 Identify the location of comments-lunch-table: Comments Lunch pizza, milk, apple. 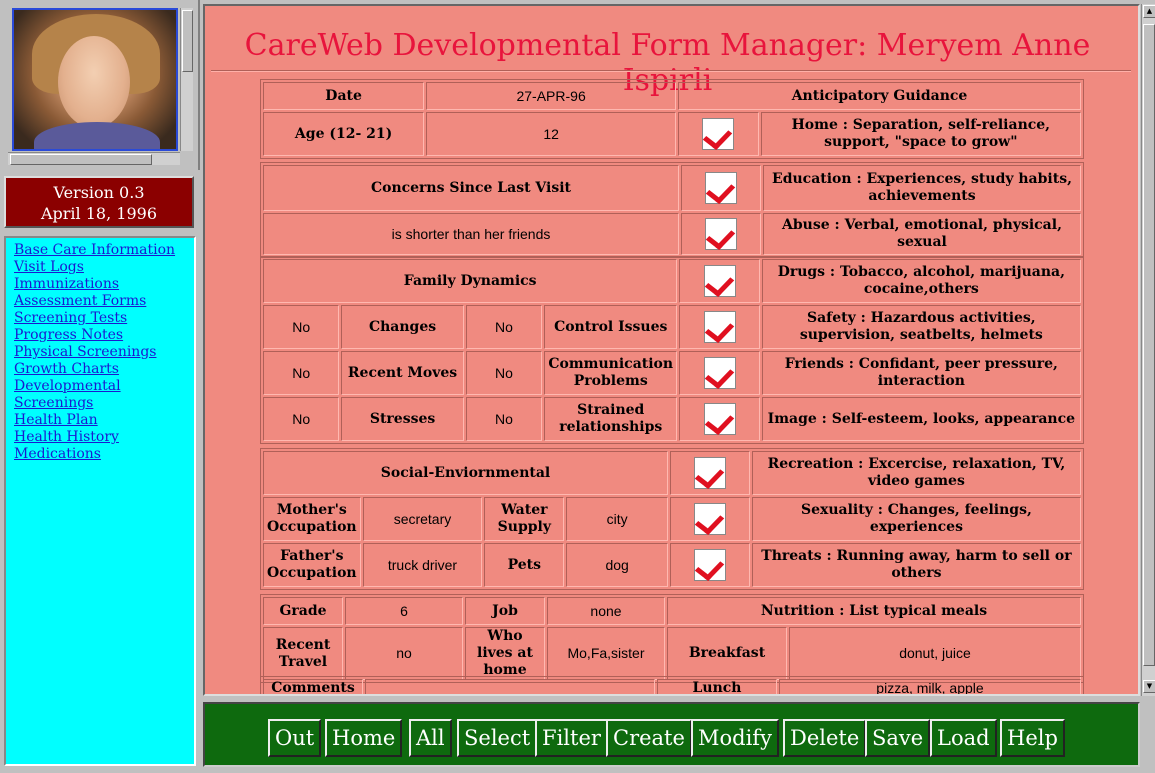
(672, 685).